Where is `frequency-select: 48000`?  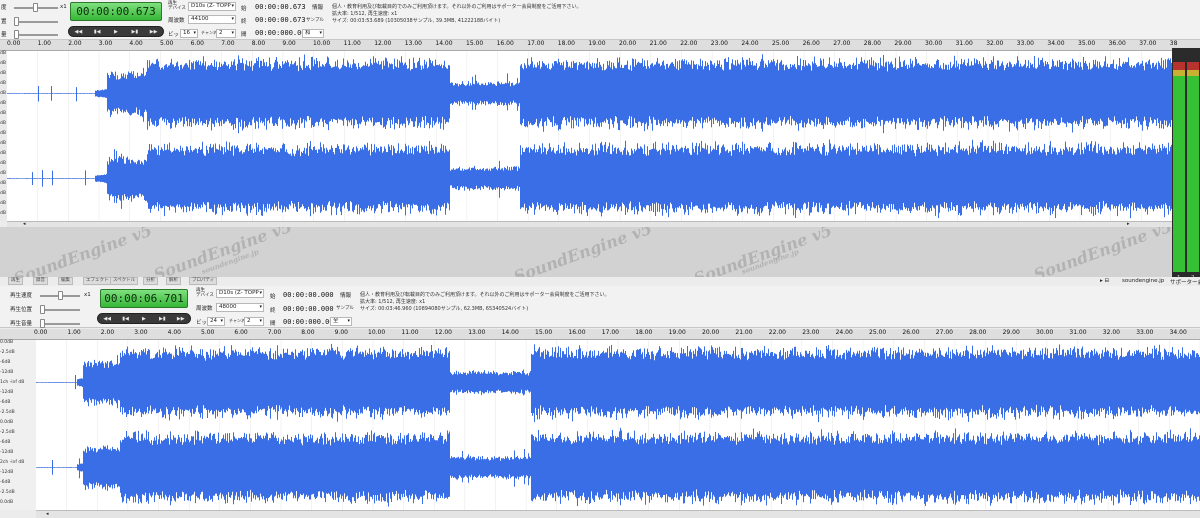 frequency-select: 48000 is located at coordinates (240, 307).